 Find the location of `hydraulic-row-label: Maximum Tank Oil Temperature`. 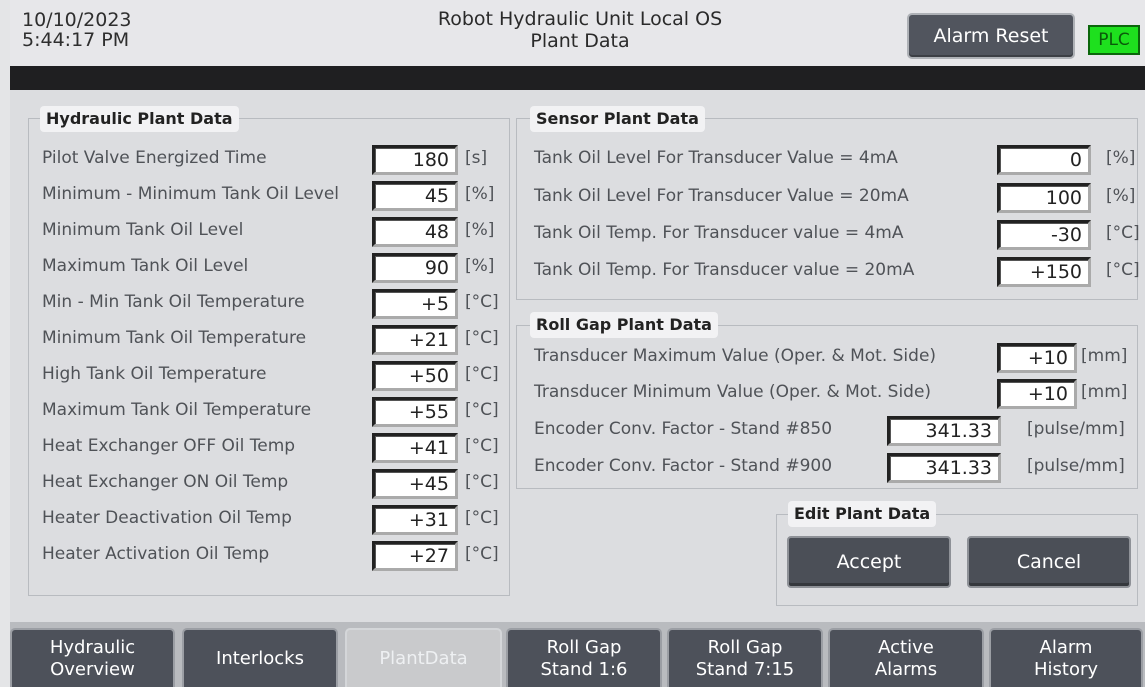

hydraulic-row-label: Maximum Tank Oil Temperature is located at coordinates (177, 410).